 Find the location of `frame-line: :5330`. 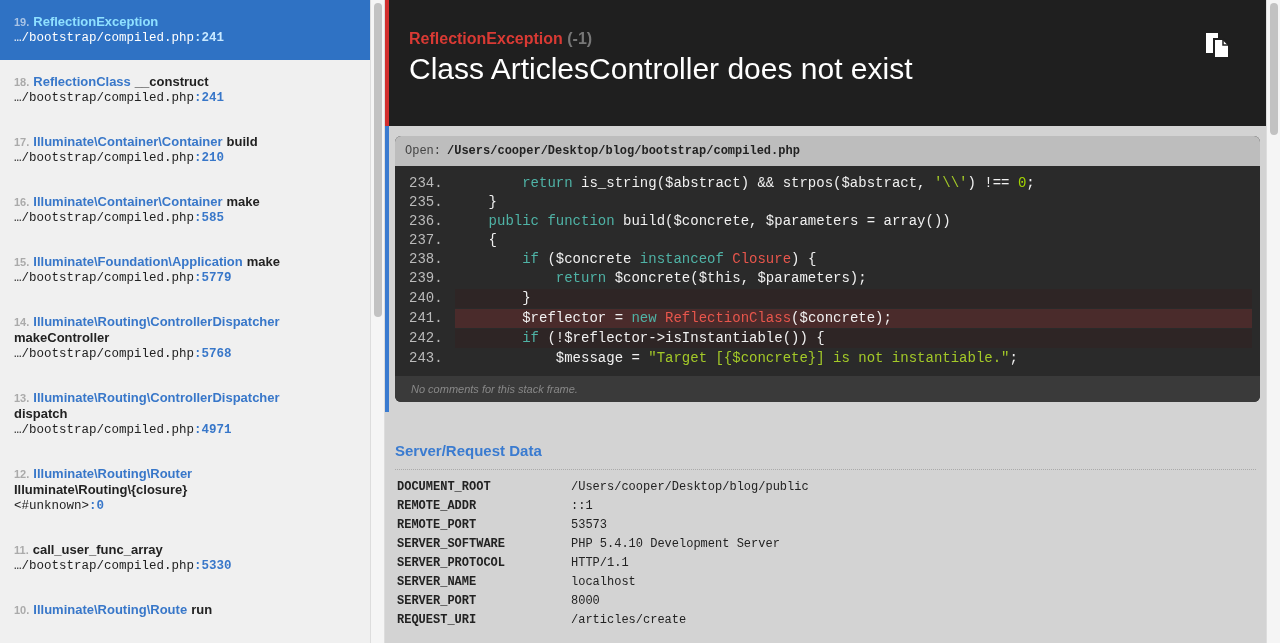

frame-line: :5330 is located at coordinates (213, 566).